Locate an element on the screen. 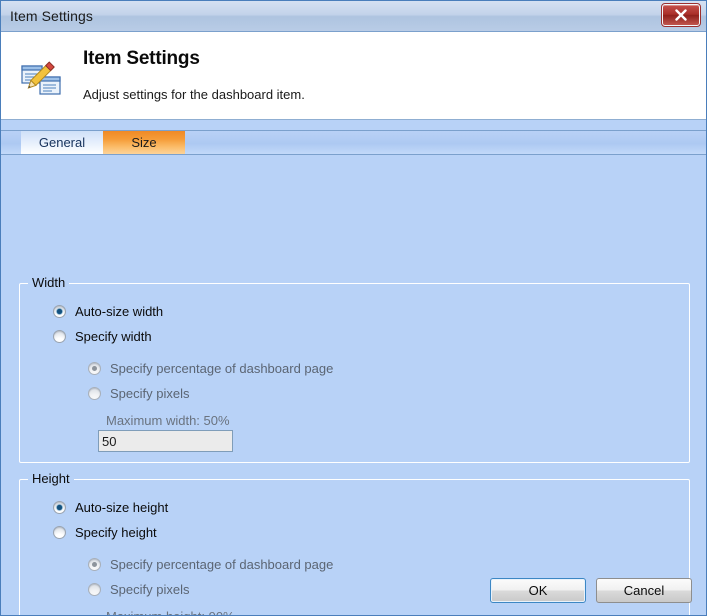 This screenshot has height=616, width=707. dialog-footer: OK Cancel is located at coordinates (591, 590).